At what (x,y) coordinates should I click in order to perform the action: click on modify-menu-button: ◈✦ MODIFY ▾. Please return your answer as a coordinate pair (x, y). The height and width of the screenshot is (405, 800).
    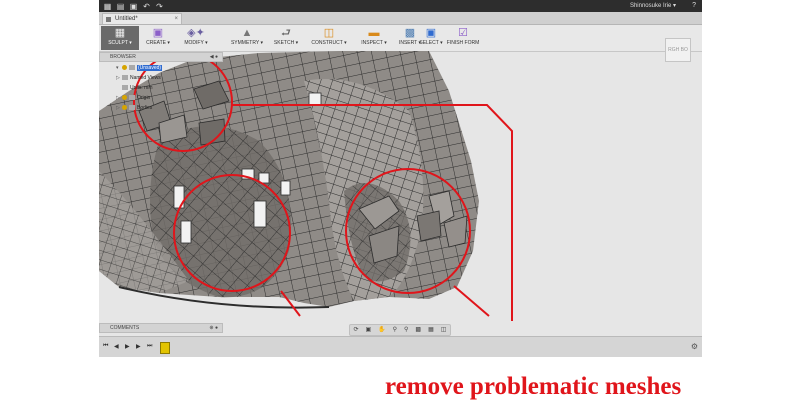
    Looking at the image, I should click on (196, 38).